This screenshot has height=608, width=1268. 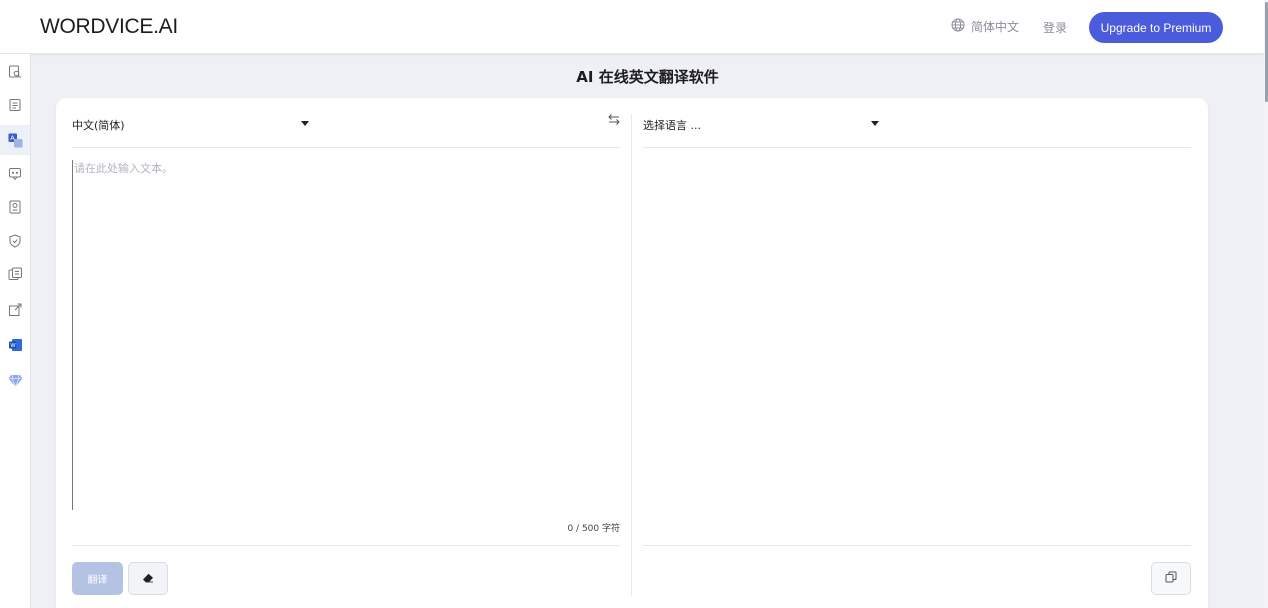 I want to click on copy-button, so click(x=1171, y=578).